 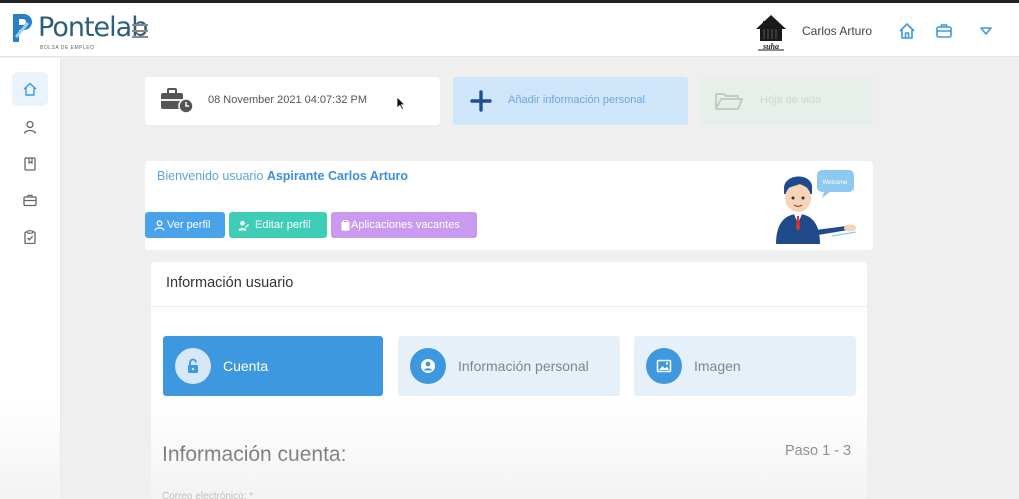 I want to click on welcome-mascot-illustration: Welcome, so click(x=816, y=207).